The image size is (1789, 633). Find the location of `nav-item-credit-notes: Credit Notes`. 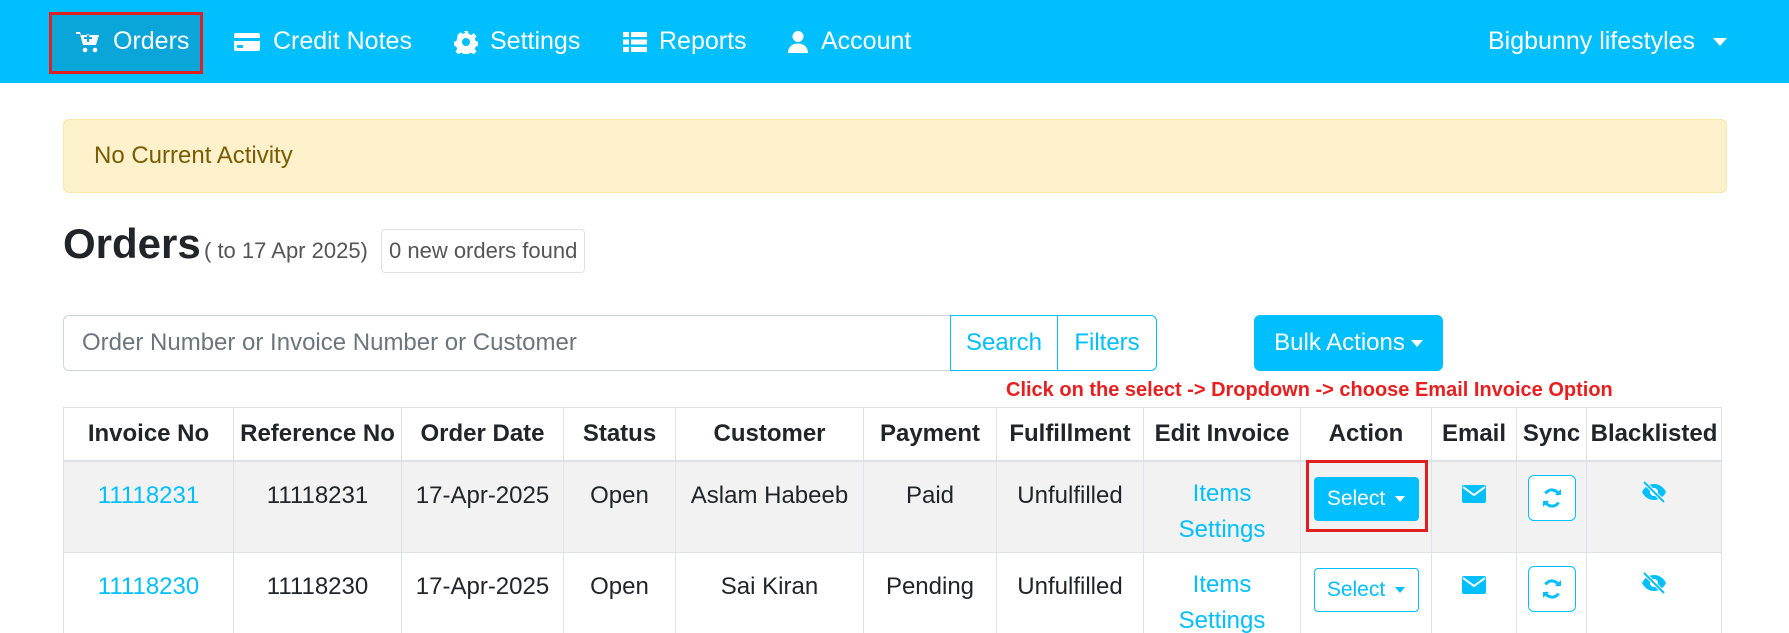

nav-item-credit-notes: Credit Notes is located at coordinates (322, 41).